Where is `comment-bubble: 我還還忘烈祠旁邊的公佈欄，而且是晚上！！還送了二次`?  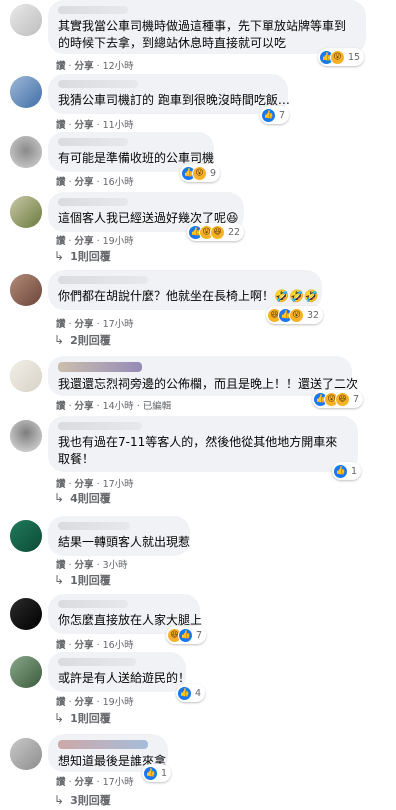
comment-bubble: 我還還忘烈祠旁邊的公佈欄，而且是晚上！！還送了二次 is located at coordinates (203, 376).